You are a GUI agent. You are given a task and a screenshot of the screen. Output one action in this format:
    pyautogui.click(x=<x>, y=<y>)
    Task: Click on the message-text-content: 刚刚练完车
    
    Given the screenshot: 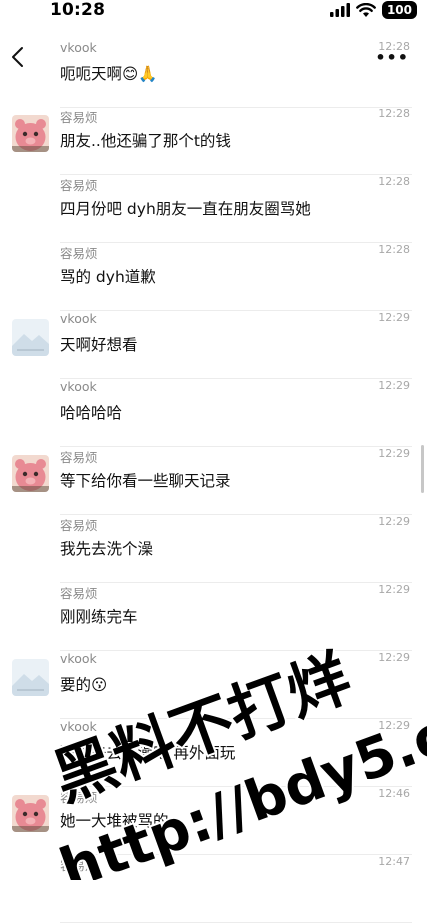 What is the action you would take?
    pyautogui.click(x=99, y=617)
    